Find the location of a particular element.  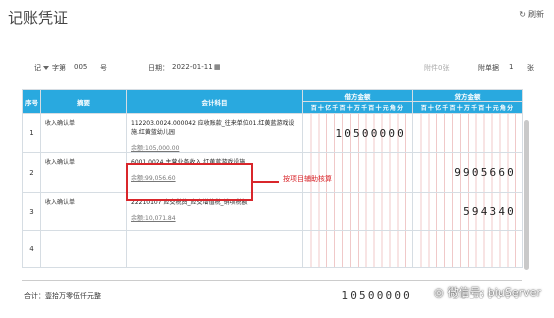

account-text: 22210107 应交税费_应交增值税_销项税额 is located at coordinates (189, 202).